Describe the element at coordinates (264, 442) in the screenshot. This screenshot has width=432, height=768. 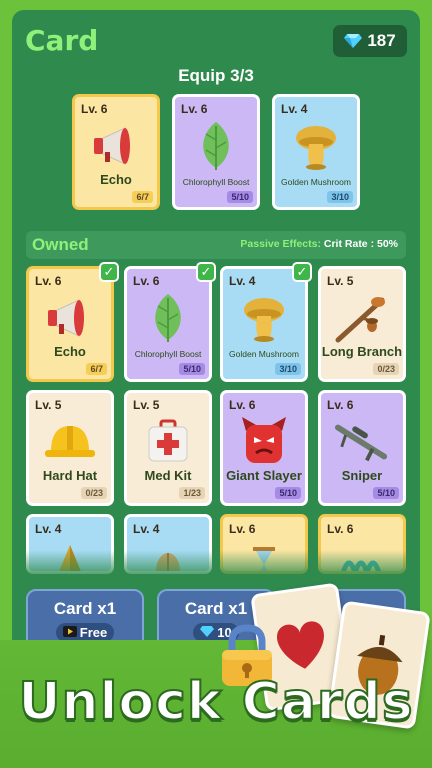
I see `devil-icon` at that location.